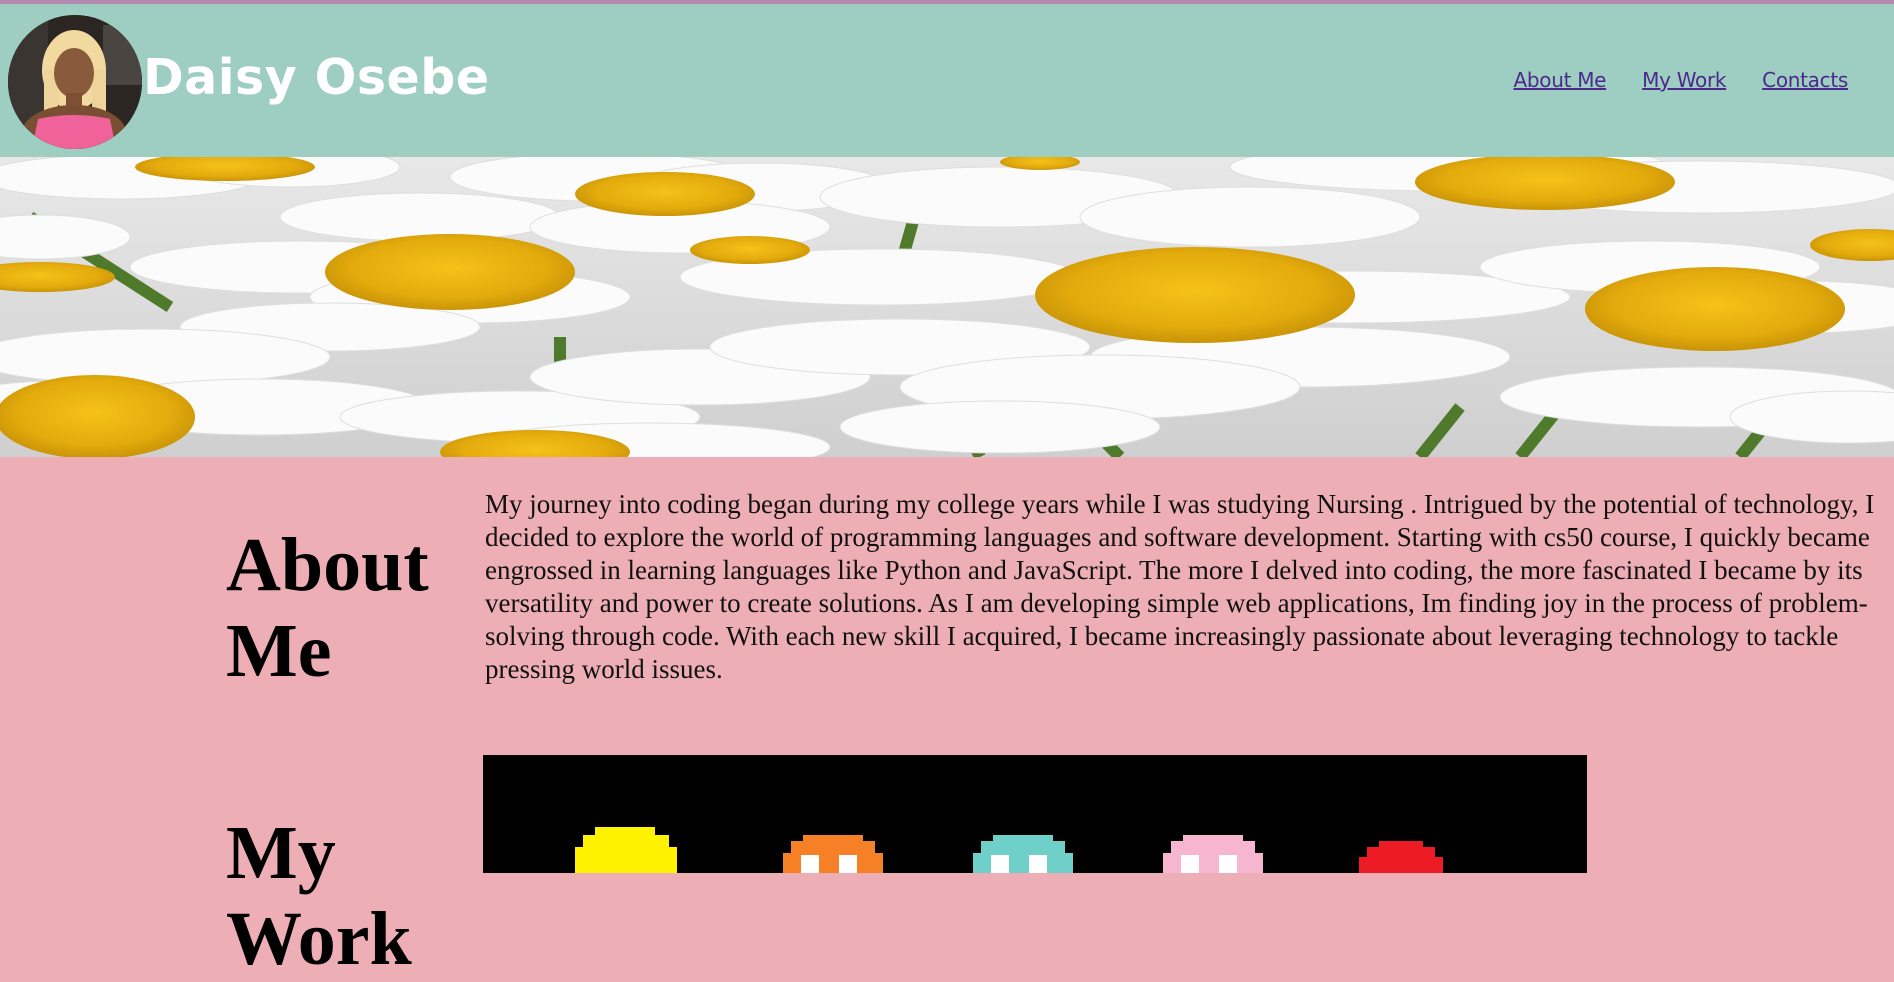  I want to click on avatar, so click(75, 82).